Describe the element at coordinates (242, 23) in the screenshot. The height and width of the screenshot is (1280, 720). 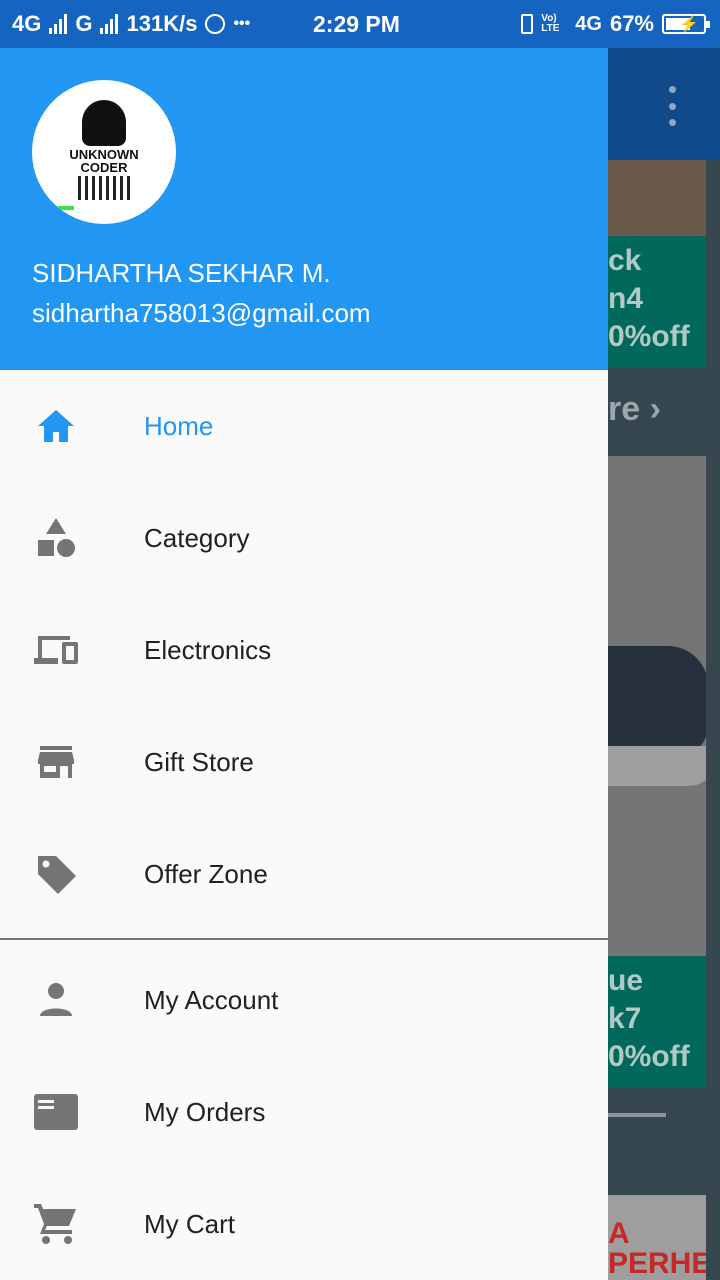
I see `more-notifications-icon: •••` at that location.